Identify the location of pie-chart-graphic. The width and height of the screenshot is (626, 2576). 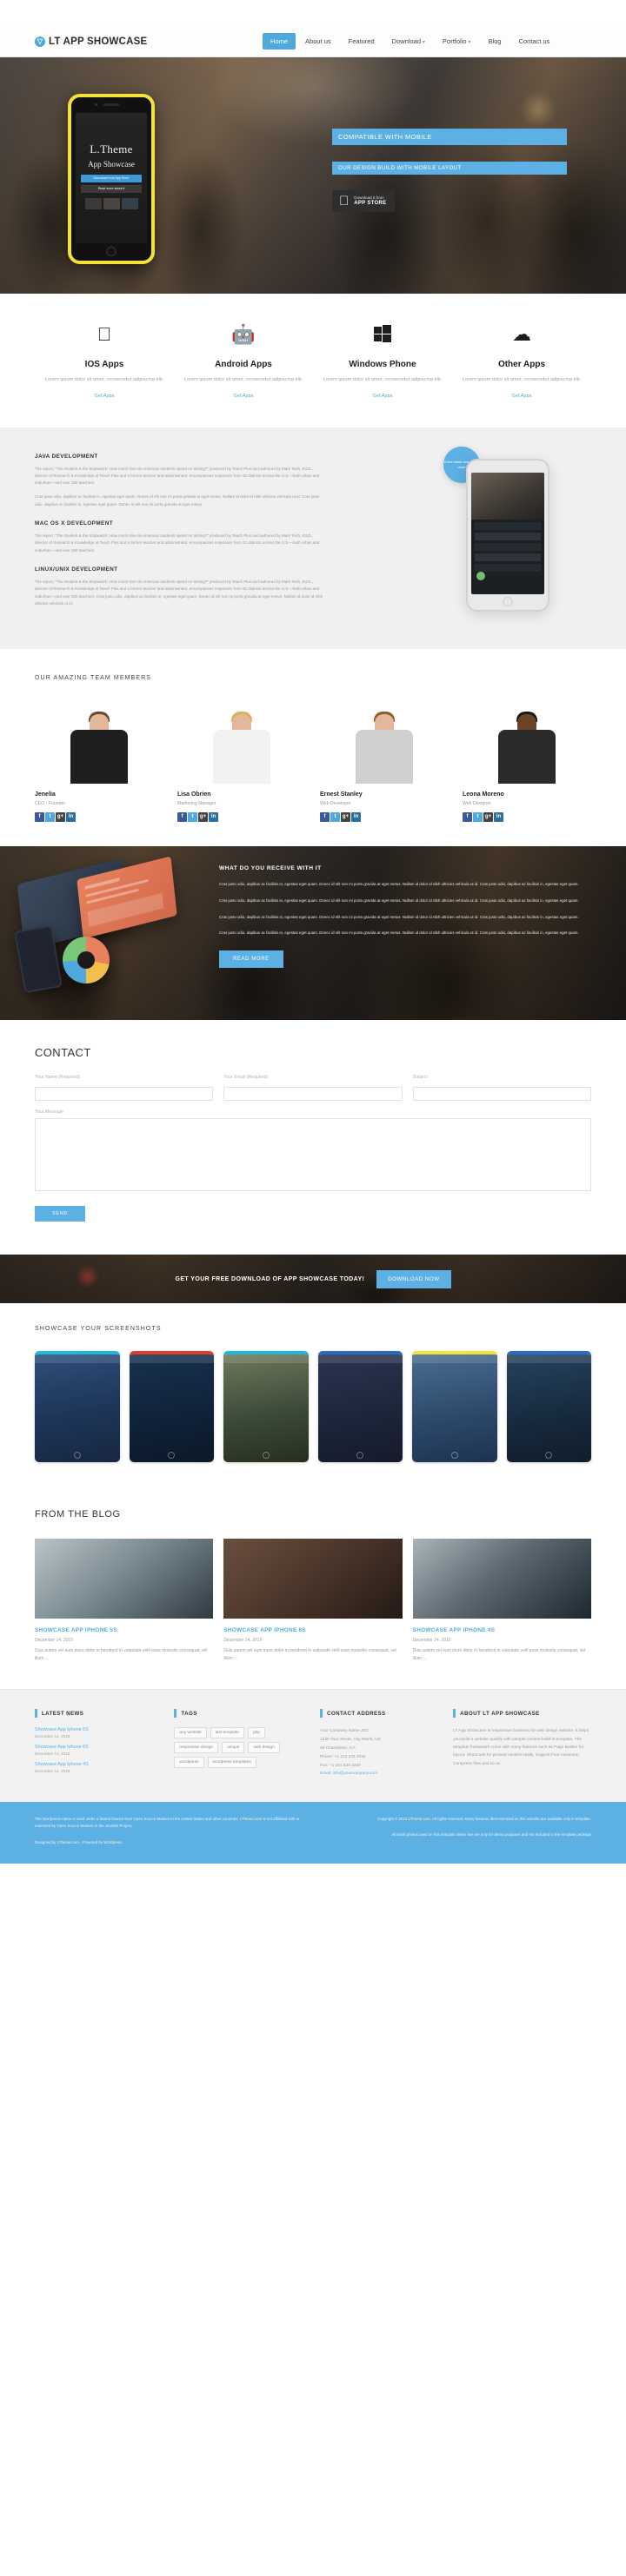
(87, 960).